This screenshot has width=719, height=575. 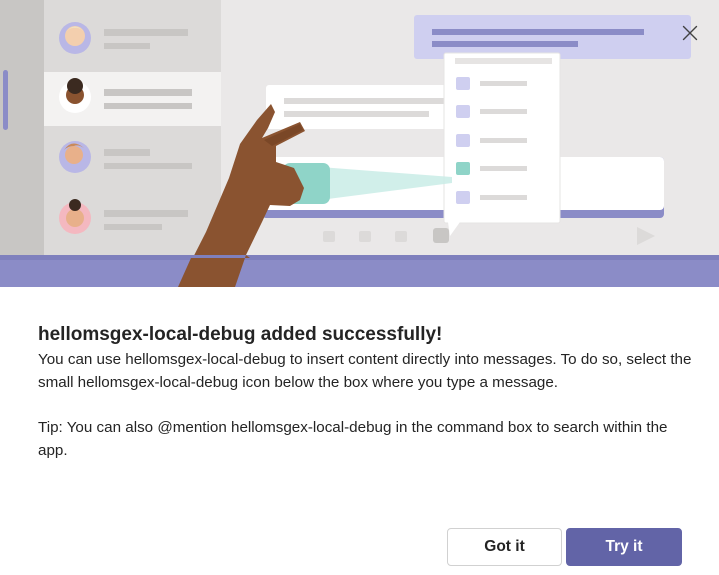 I want to click on try-it-button: Try it, so click(x=624, y=547).